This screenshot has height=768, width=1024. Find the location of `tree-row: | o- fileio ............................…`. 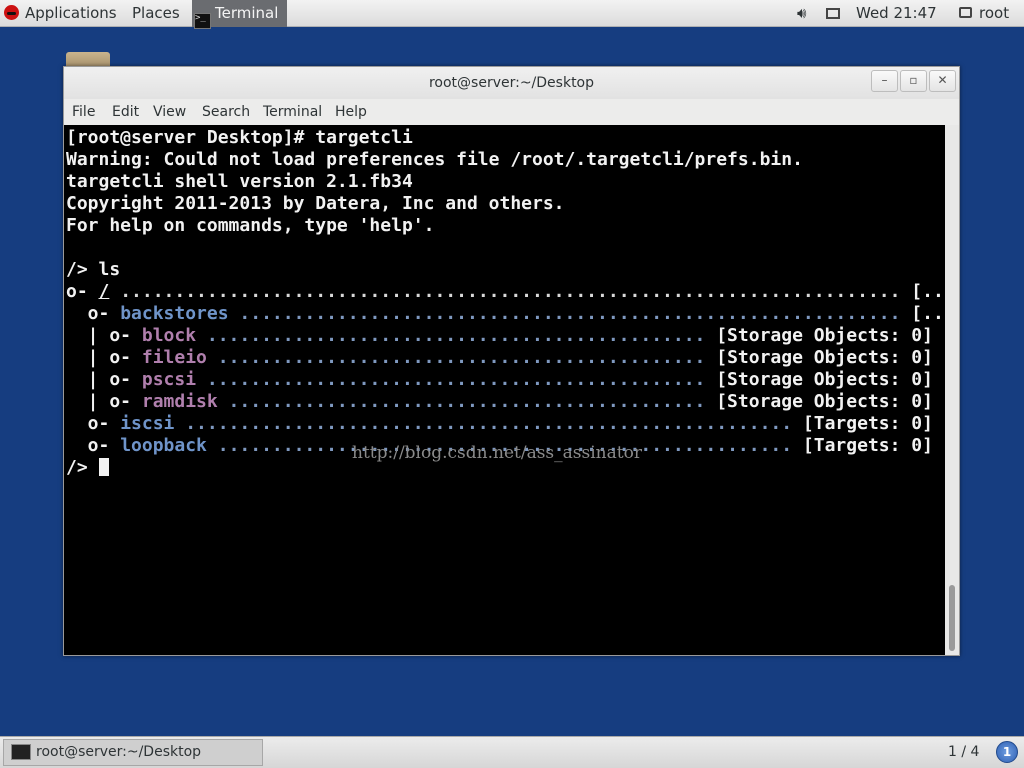

tree-row: | o- fileio ............................… is located at coordinates (499, 357).